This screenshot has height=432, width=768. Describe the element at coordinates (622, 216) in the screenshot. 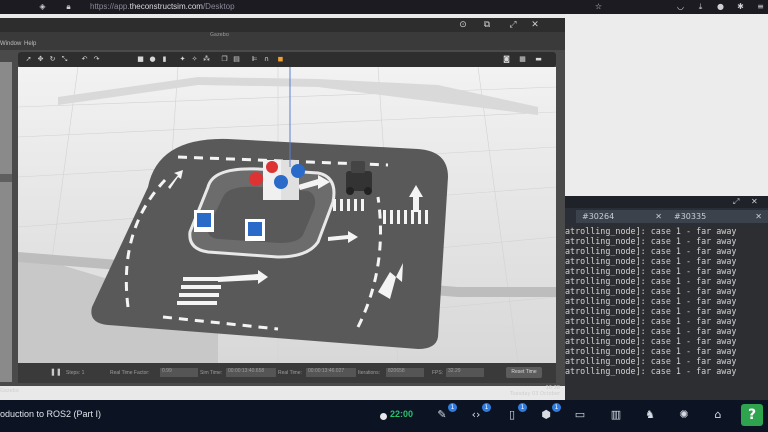

I see `terminal-tab-30264: #30264 ✕` at that location.